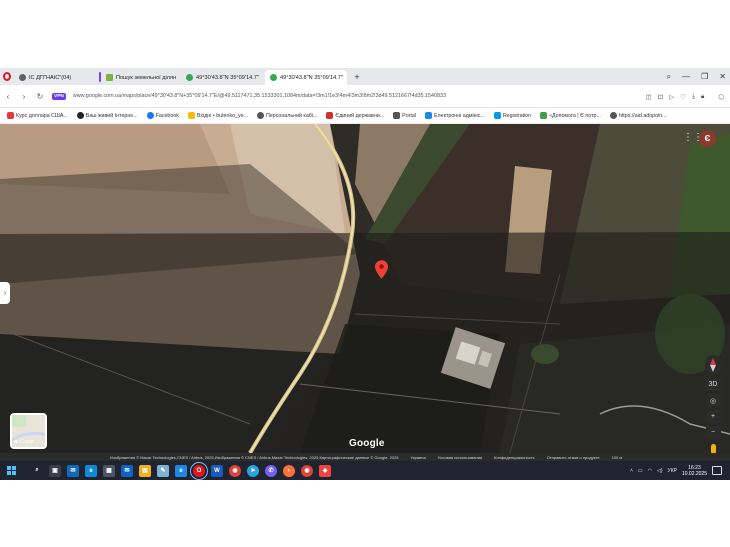  What do you see at coordinates (289, 470) in the screenshot?
I see `taskbar-firefox-icon: ◐` at bounding box center [289, 470].